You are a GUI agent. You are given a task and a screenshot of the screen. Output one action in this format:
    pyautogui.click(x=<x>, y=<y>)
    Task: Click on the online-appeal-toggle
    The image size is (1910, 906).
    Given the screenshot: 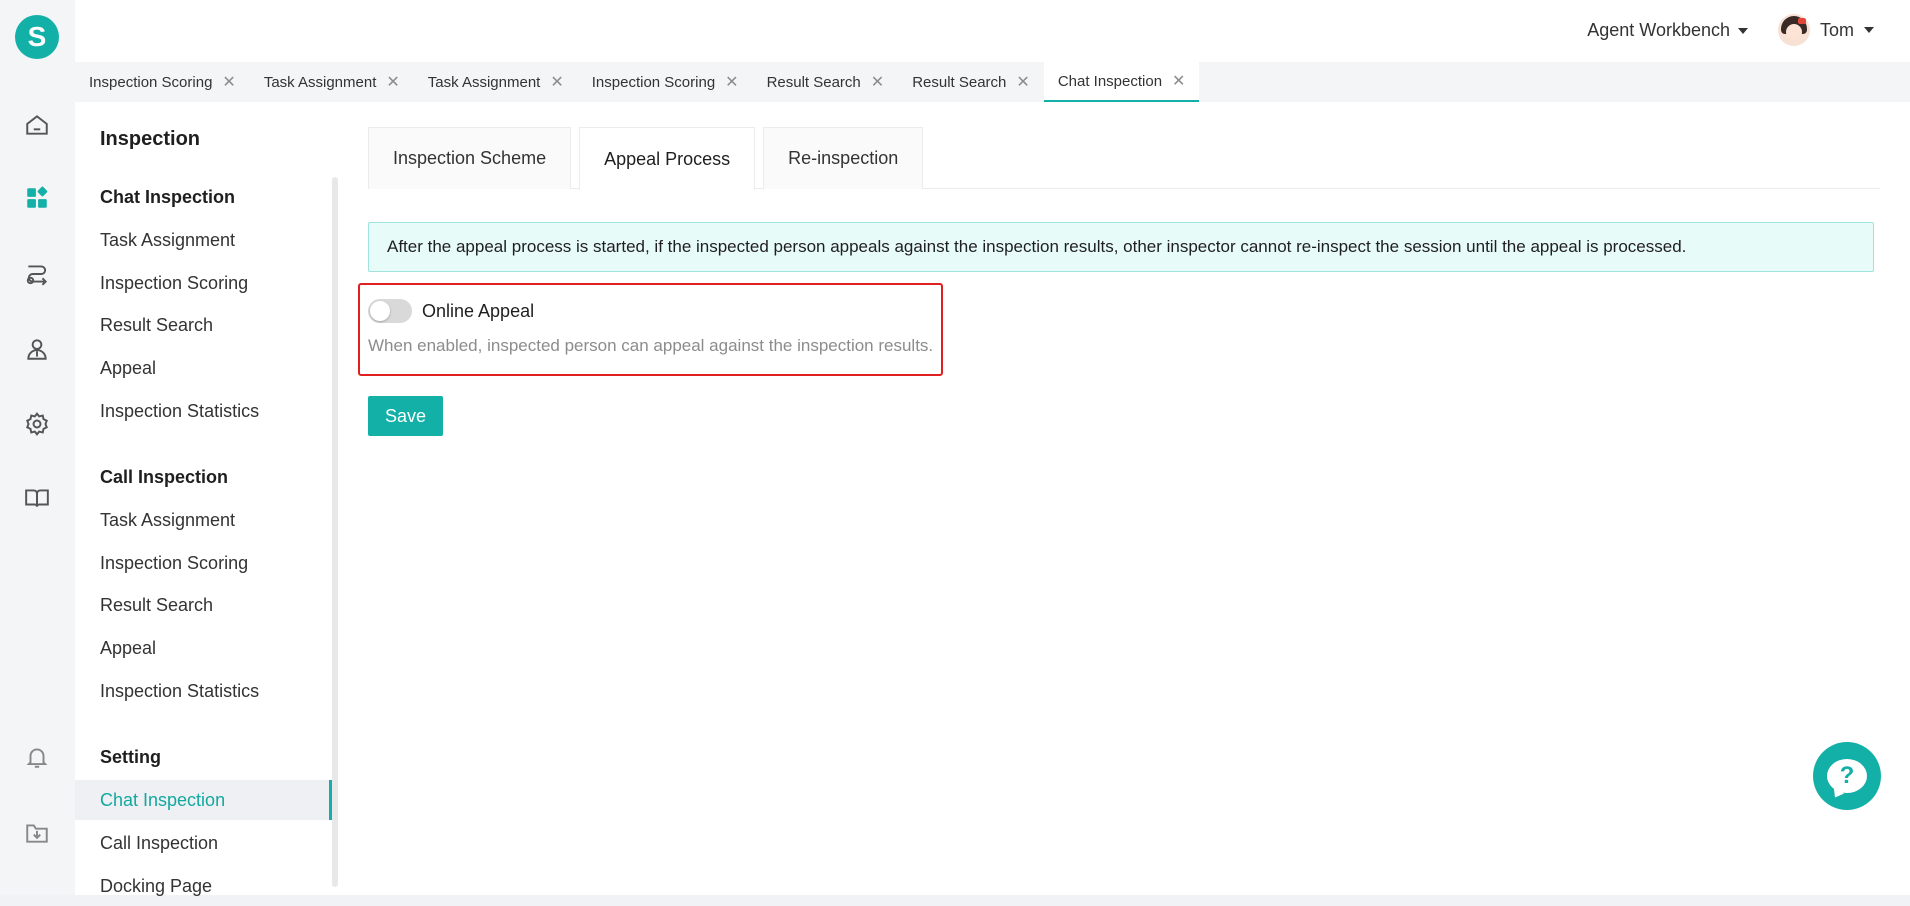 What is the action you would take?
    pyautogui.click(x=390, y=311)
    